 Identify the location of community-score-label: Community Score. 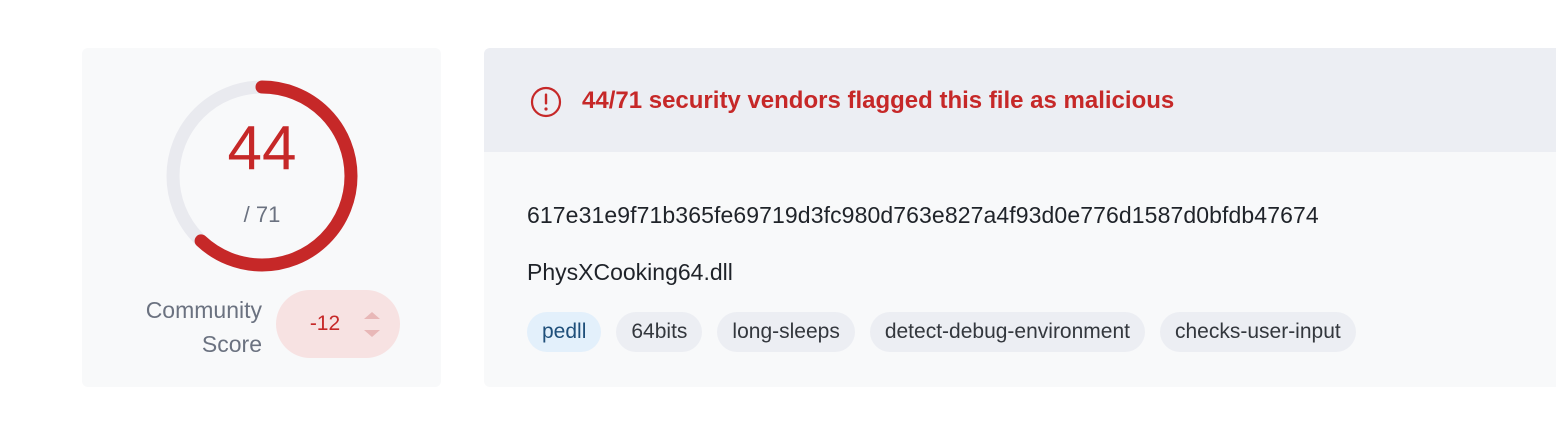
(203, 327).